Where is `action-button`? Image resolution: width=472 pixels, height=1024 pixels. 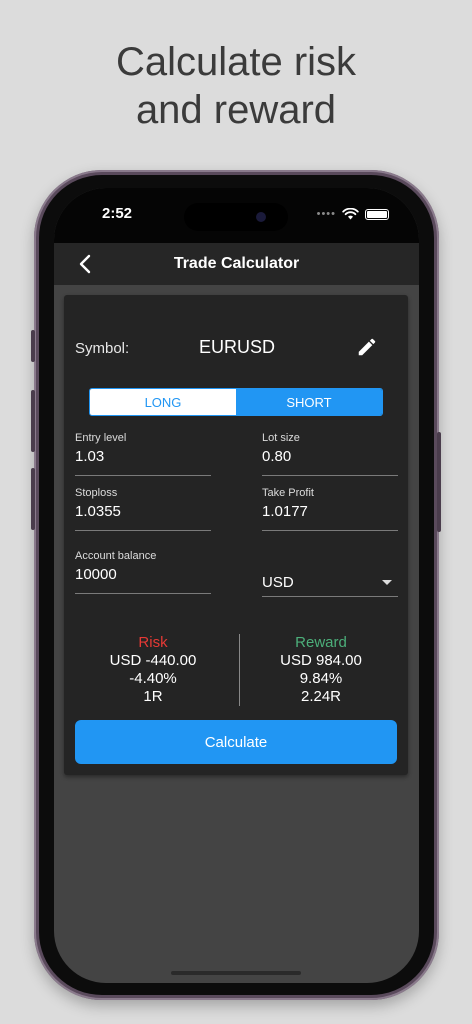 action-button is located at coordinates (33, 346).